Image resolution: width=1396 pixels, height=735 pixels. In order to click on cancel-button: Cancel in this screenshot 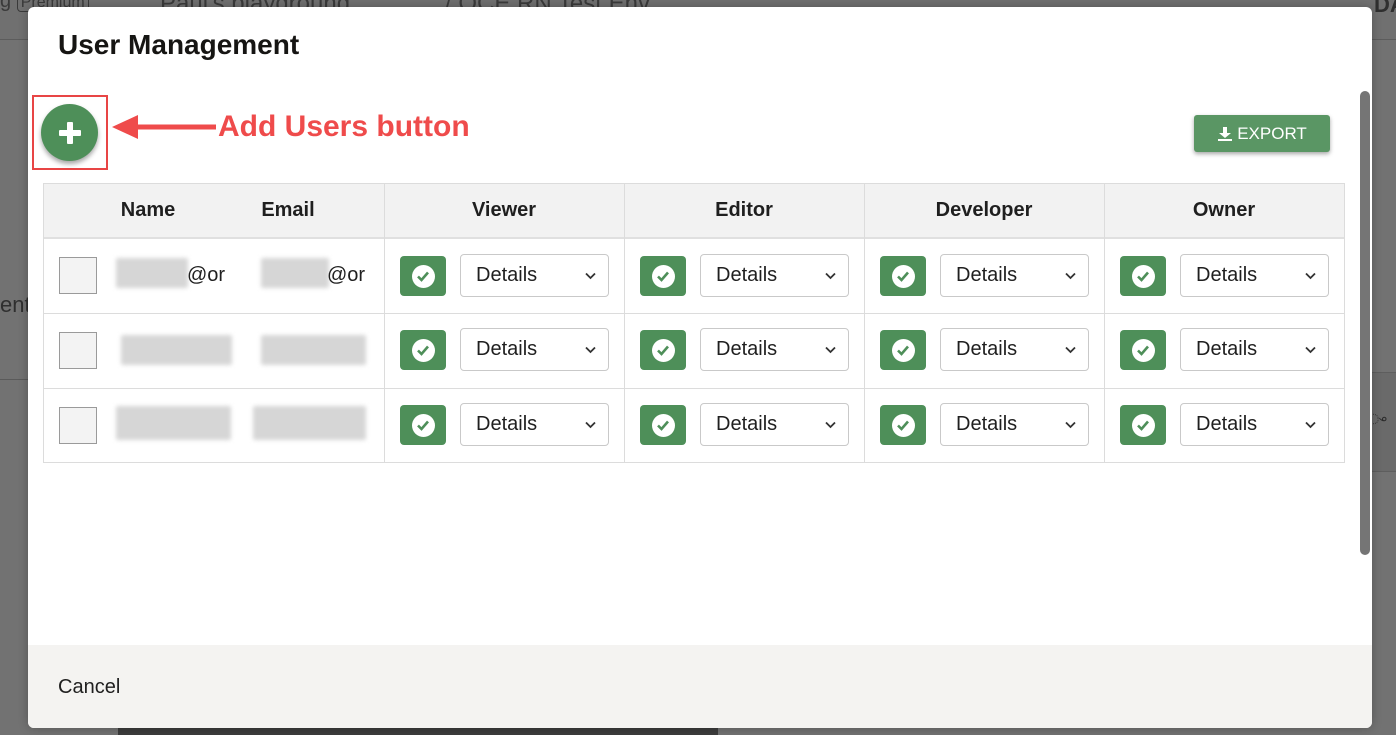, I will do `click(89, 687)`.